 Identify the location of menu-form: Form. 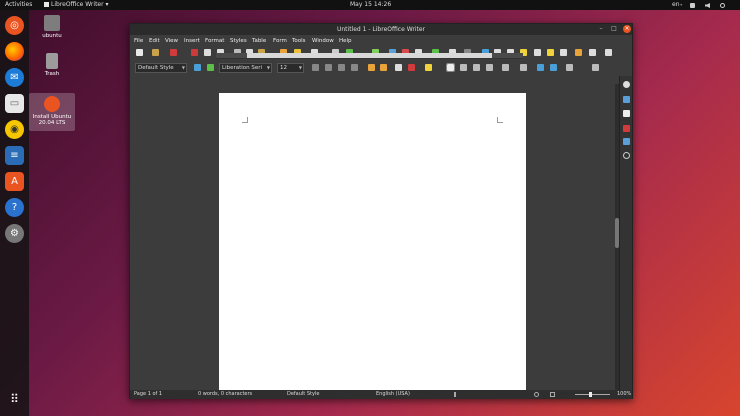
(280, 41).